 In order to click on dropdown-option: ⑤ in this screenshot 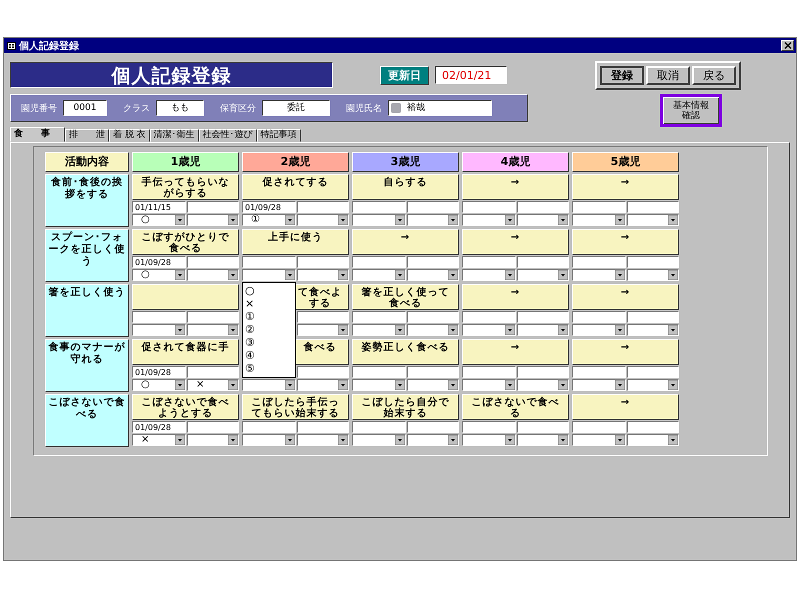, I will do `click(269, 368)`.